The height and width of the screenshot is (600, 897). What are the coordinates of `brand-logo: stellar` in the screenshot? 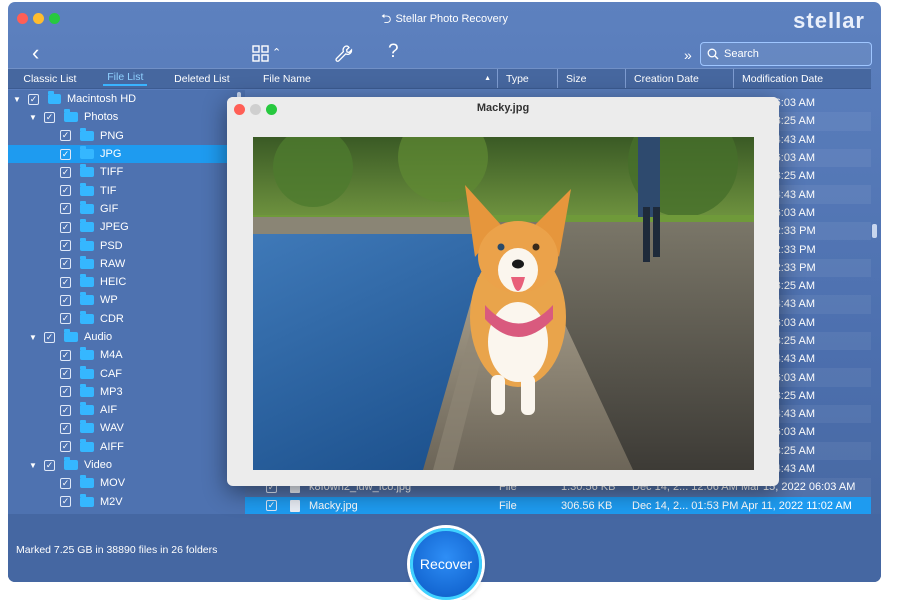 It's located at (829, 20).